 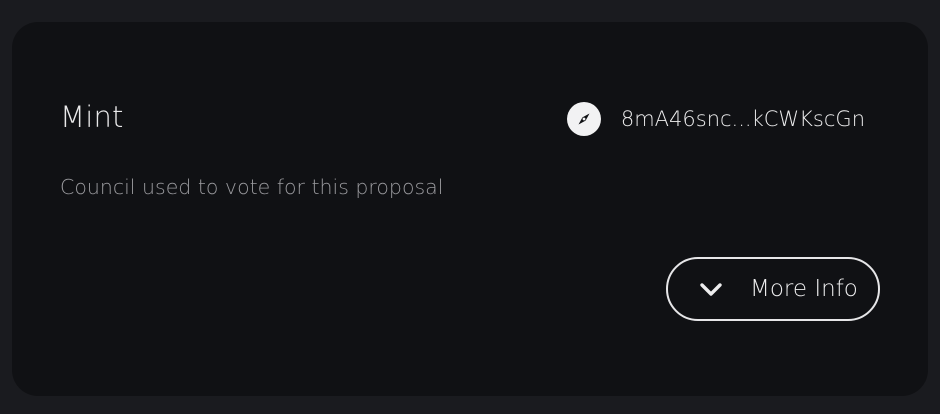 I want to click on more-info-label: More Info, so click(x=804, y=289).